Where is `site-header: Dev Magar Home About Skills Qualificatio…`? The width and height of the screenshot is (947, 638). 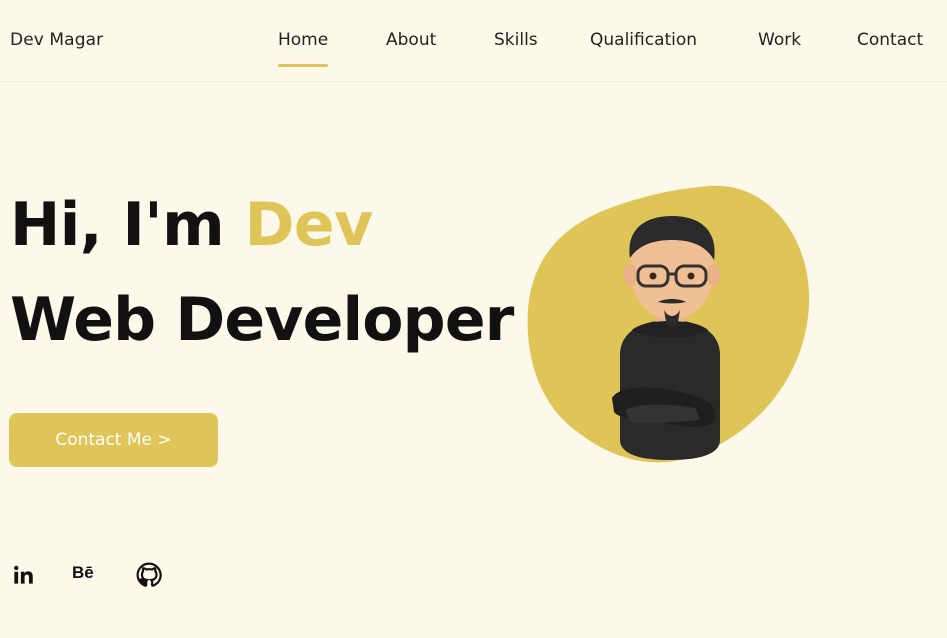
site-header: Dev Magar Home About Skills Qualificatio… is located at coordinates (473, 41).